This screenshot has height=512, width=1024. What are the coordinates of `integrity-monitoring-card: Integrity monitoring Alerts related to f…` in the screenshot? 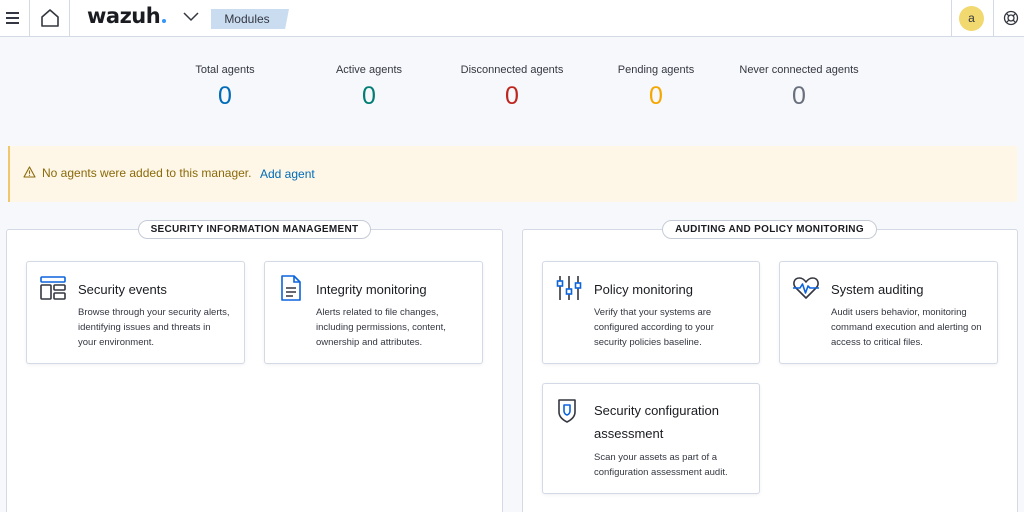 It's located at (373, 312).